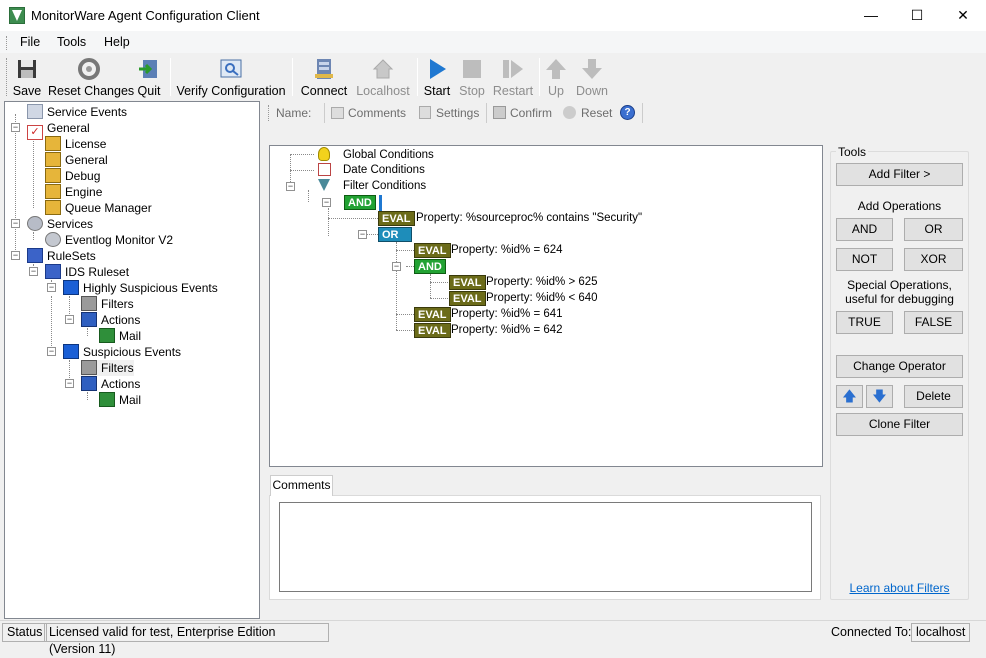  I want to click on close-button: ✕, so click(963, 15).